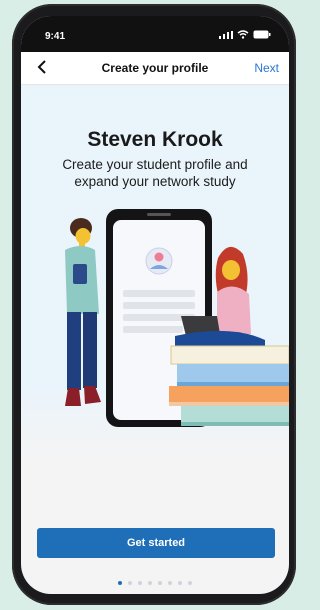 This screenshot has width=320, height=610. I want to click on student-name: Steven Krook, so click(155, 139).